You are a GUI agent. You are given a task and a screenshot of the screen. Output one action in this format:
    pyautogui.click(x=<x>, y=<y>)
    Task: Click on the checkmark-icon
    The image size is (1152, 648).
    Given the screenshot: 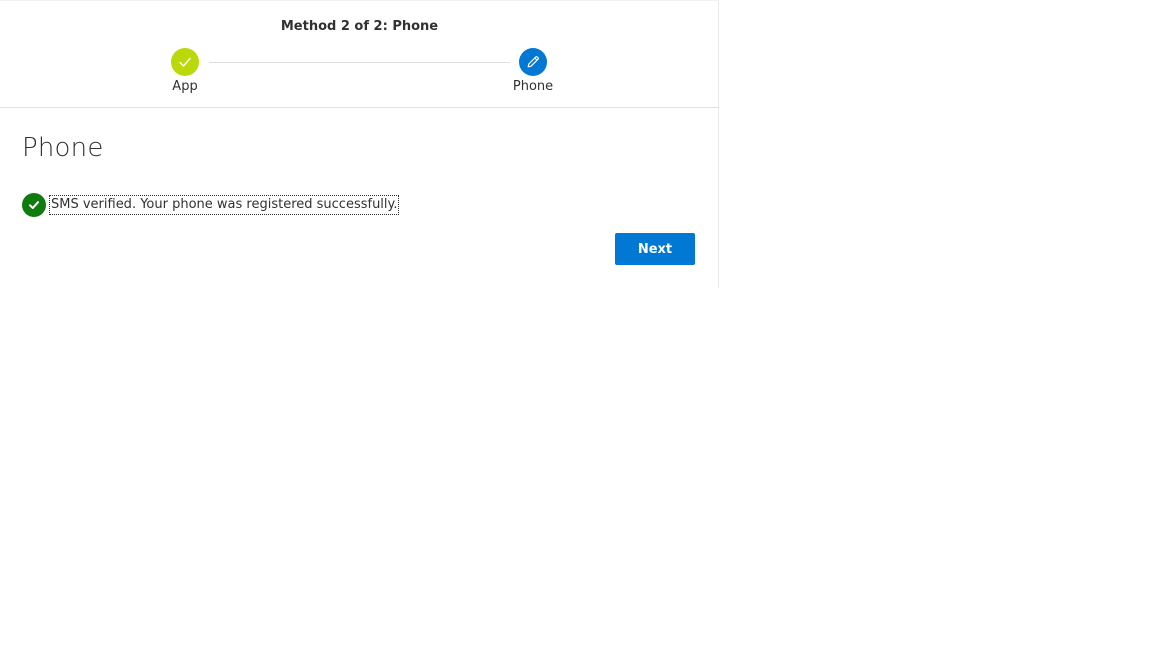 What is the action you would take?
    pyautogui.click(x=185, y=62)
    